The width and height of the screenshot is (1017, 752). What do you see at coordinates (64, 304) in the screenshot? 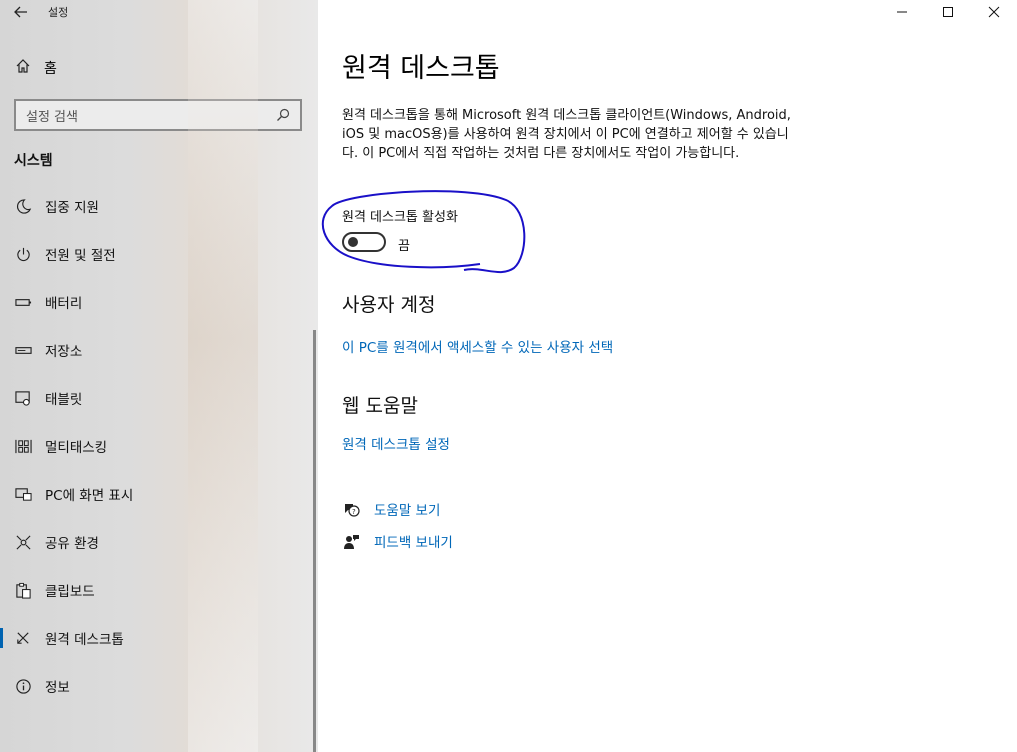
I see `sidebar-item-label: 배터리` at bounding box center [64, 304].